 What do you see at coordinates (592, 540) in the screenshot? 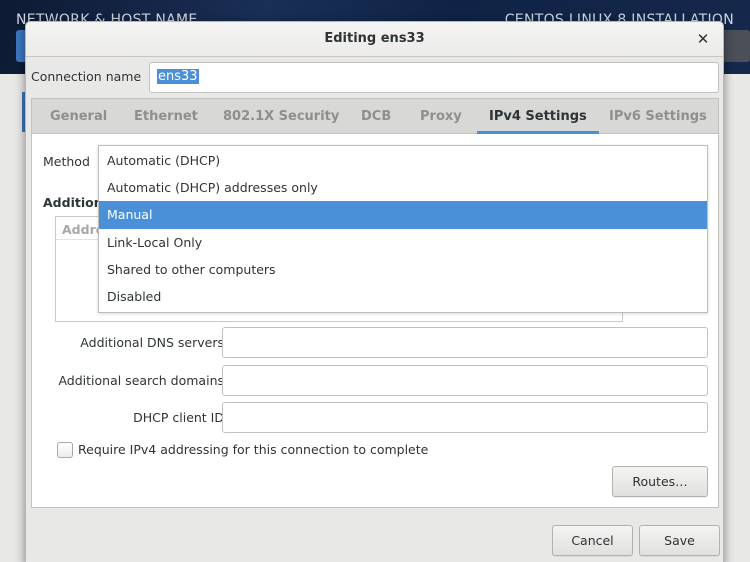
I see `cancel-button: Cancel` at bounding box center [592, 540].